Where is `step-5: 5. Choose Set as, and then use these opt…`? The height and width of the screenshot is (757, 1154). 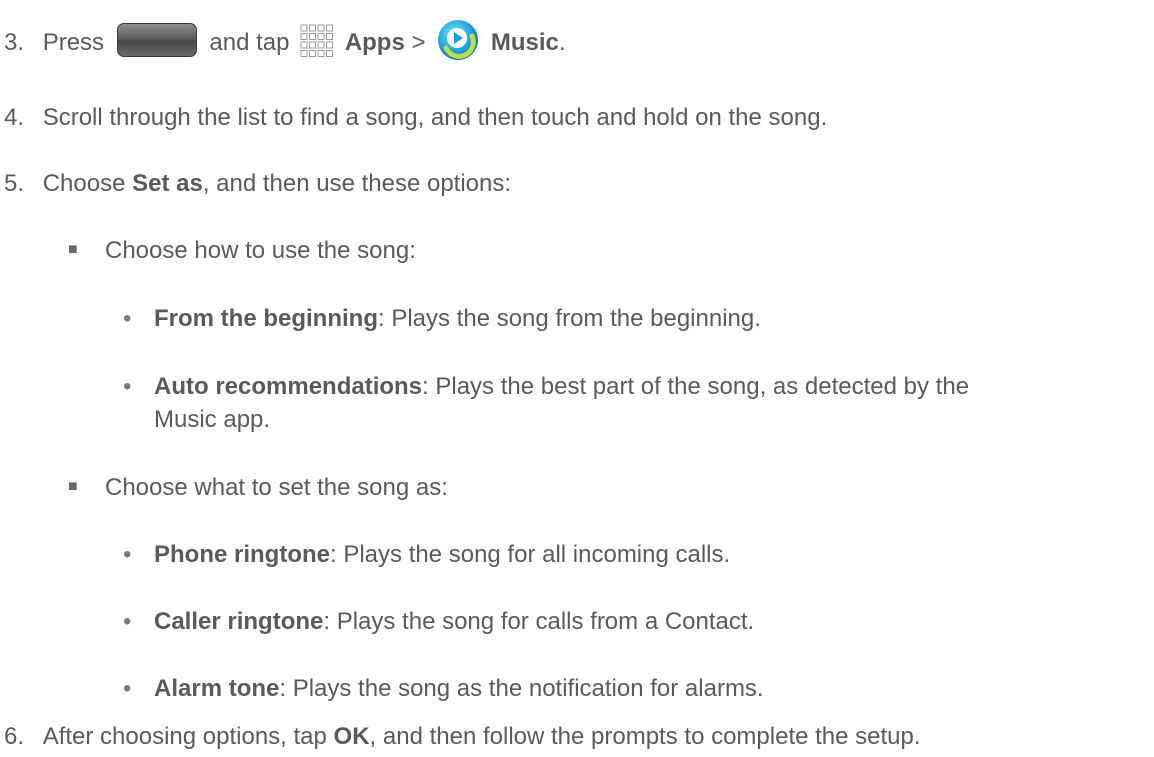
step-5: 5. Choose Set as, and then use these opt… is located at coordinates (257, 184).